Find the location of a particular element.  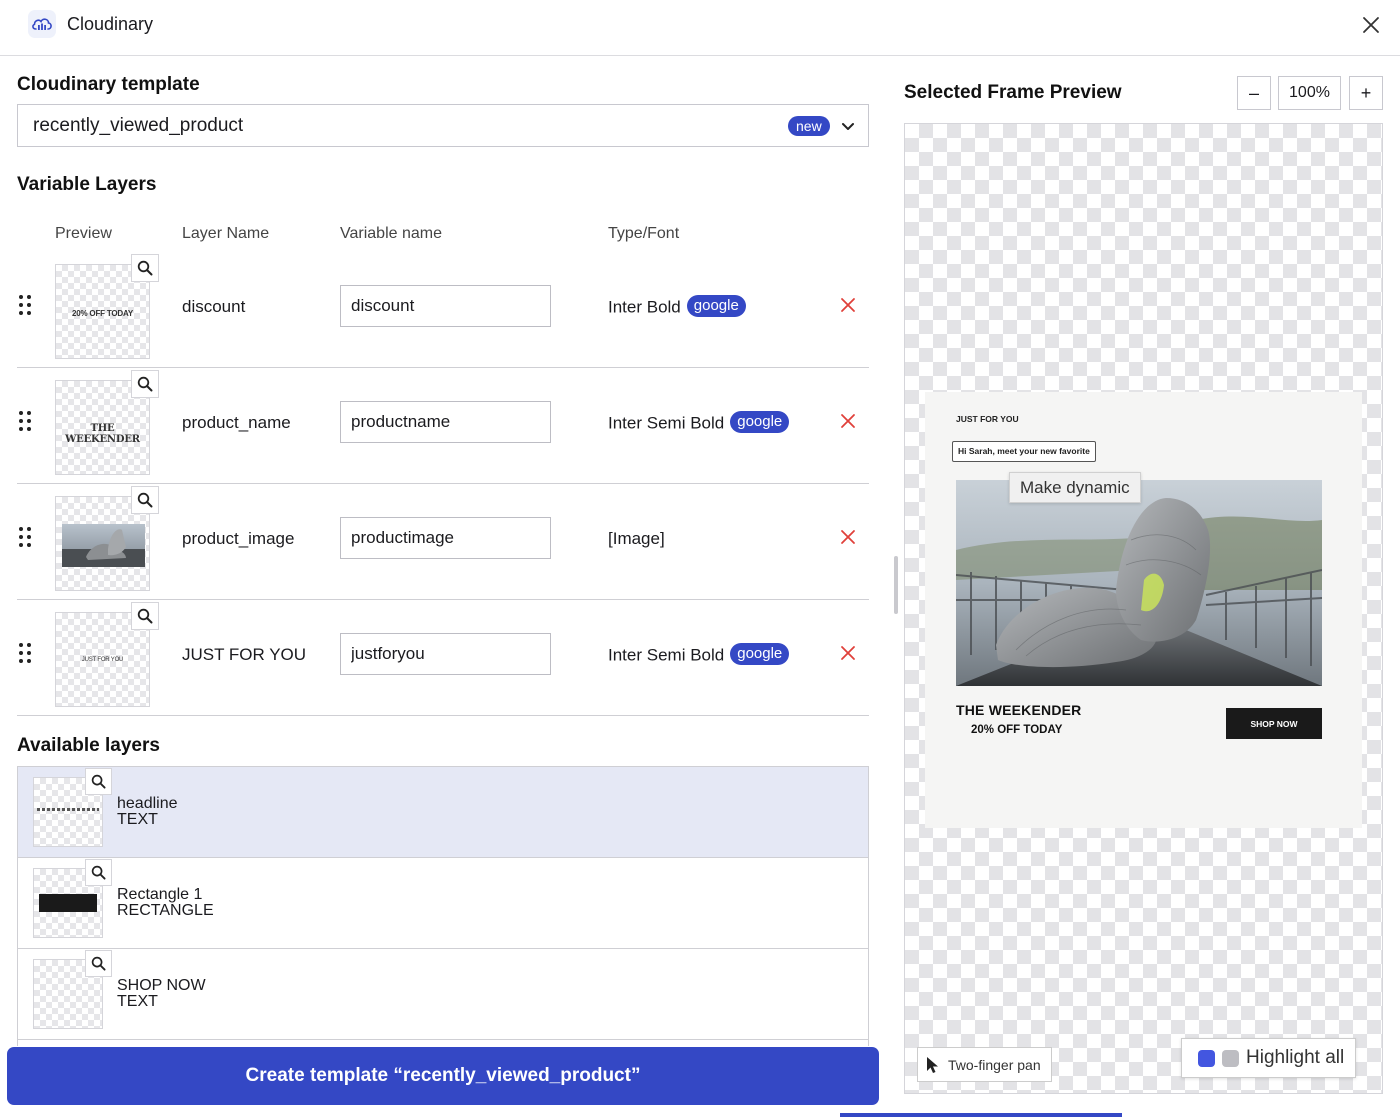

template-heading: Cloudinary template is located at coordinates (108, 84).